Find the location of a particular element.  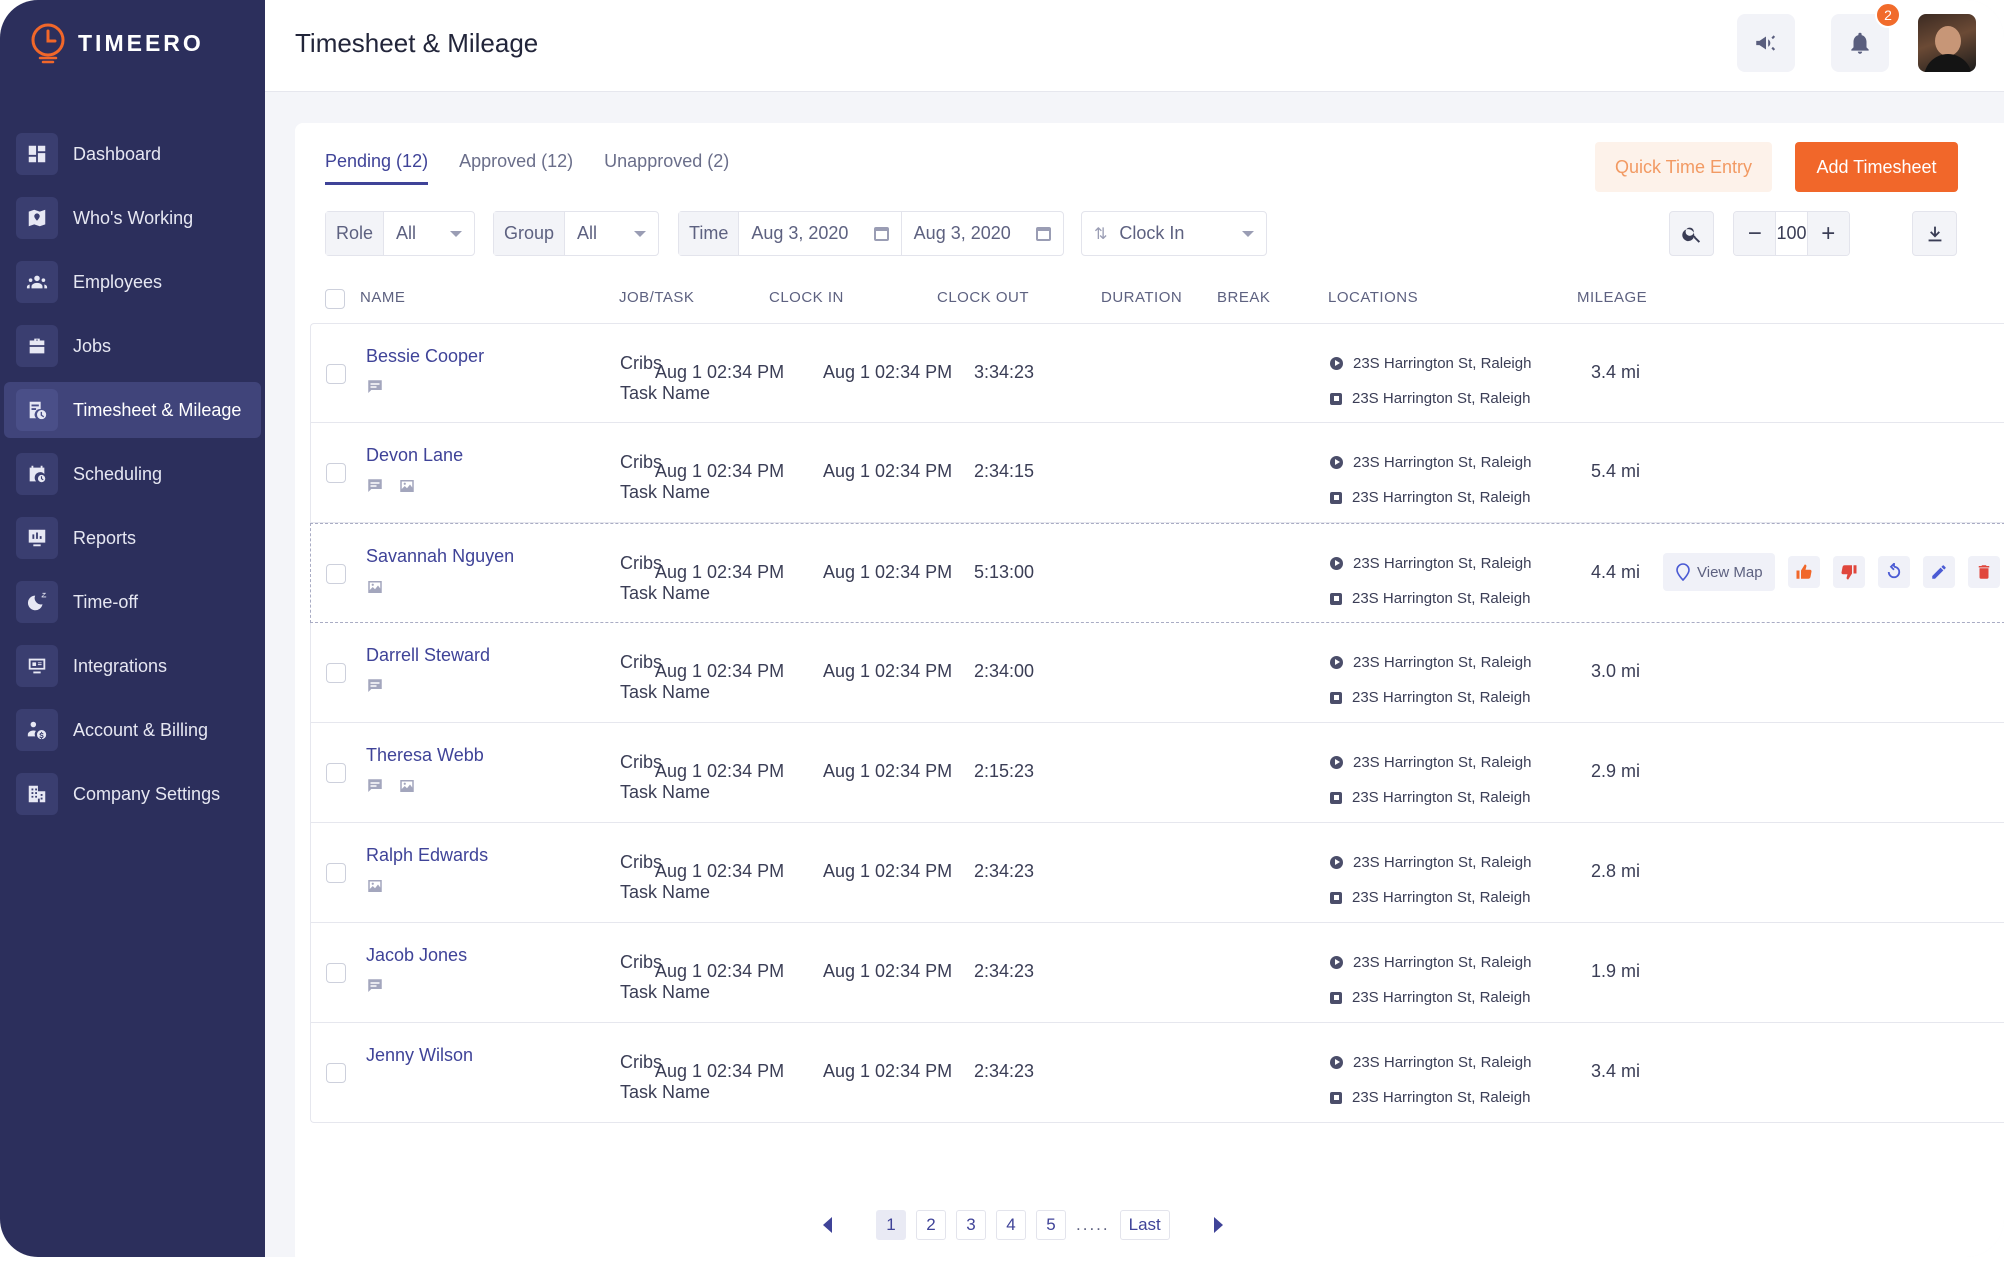

tab-pending: Pending (12) is located at coordinates (377, 168).